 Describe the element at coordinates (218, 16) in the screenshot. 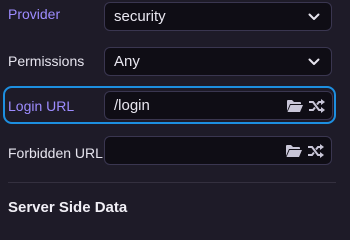

I see `provider-select: security` at that location.